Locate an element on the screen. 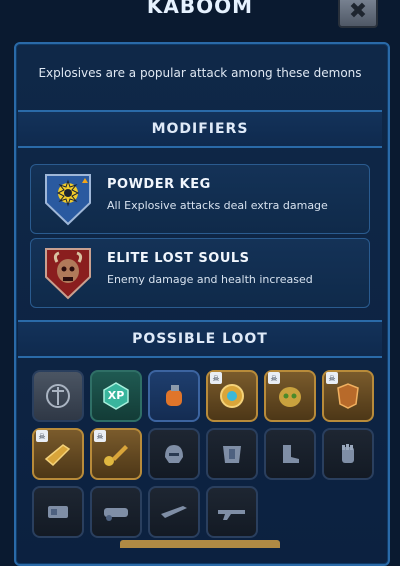 The image size is (400, 566). explosion-shield-icon is located at coordinates (68, 199).